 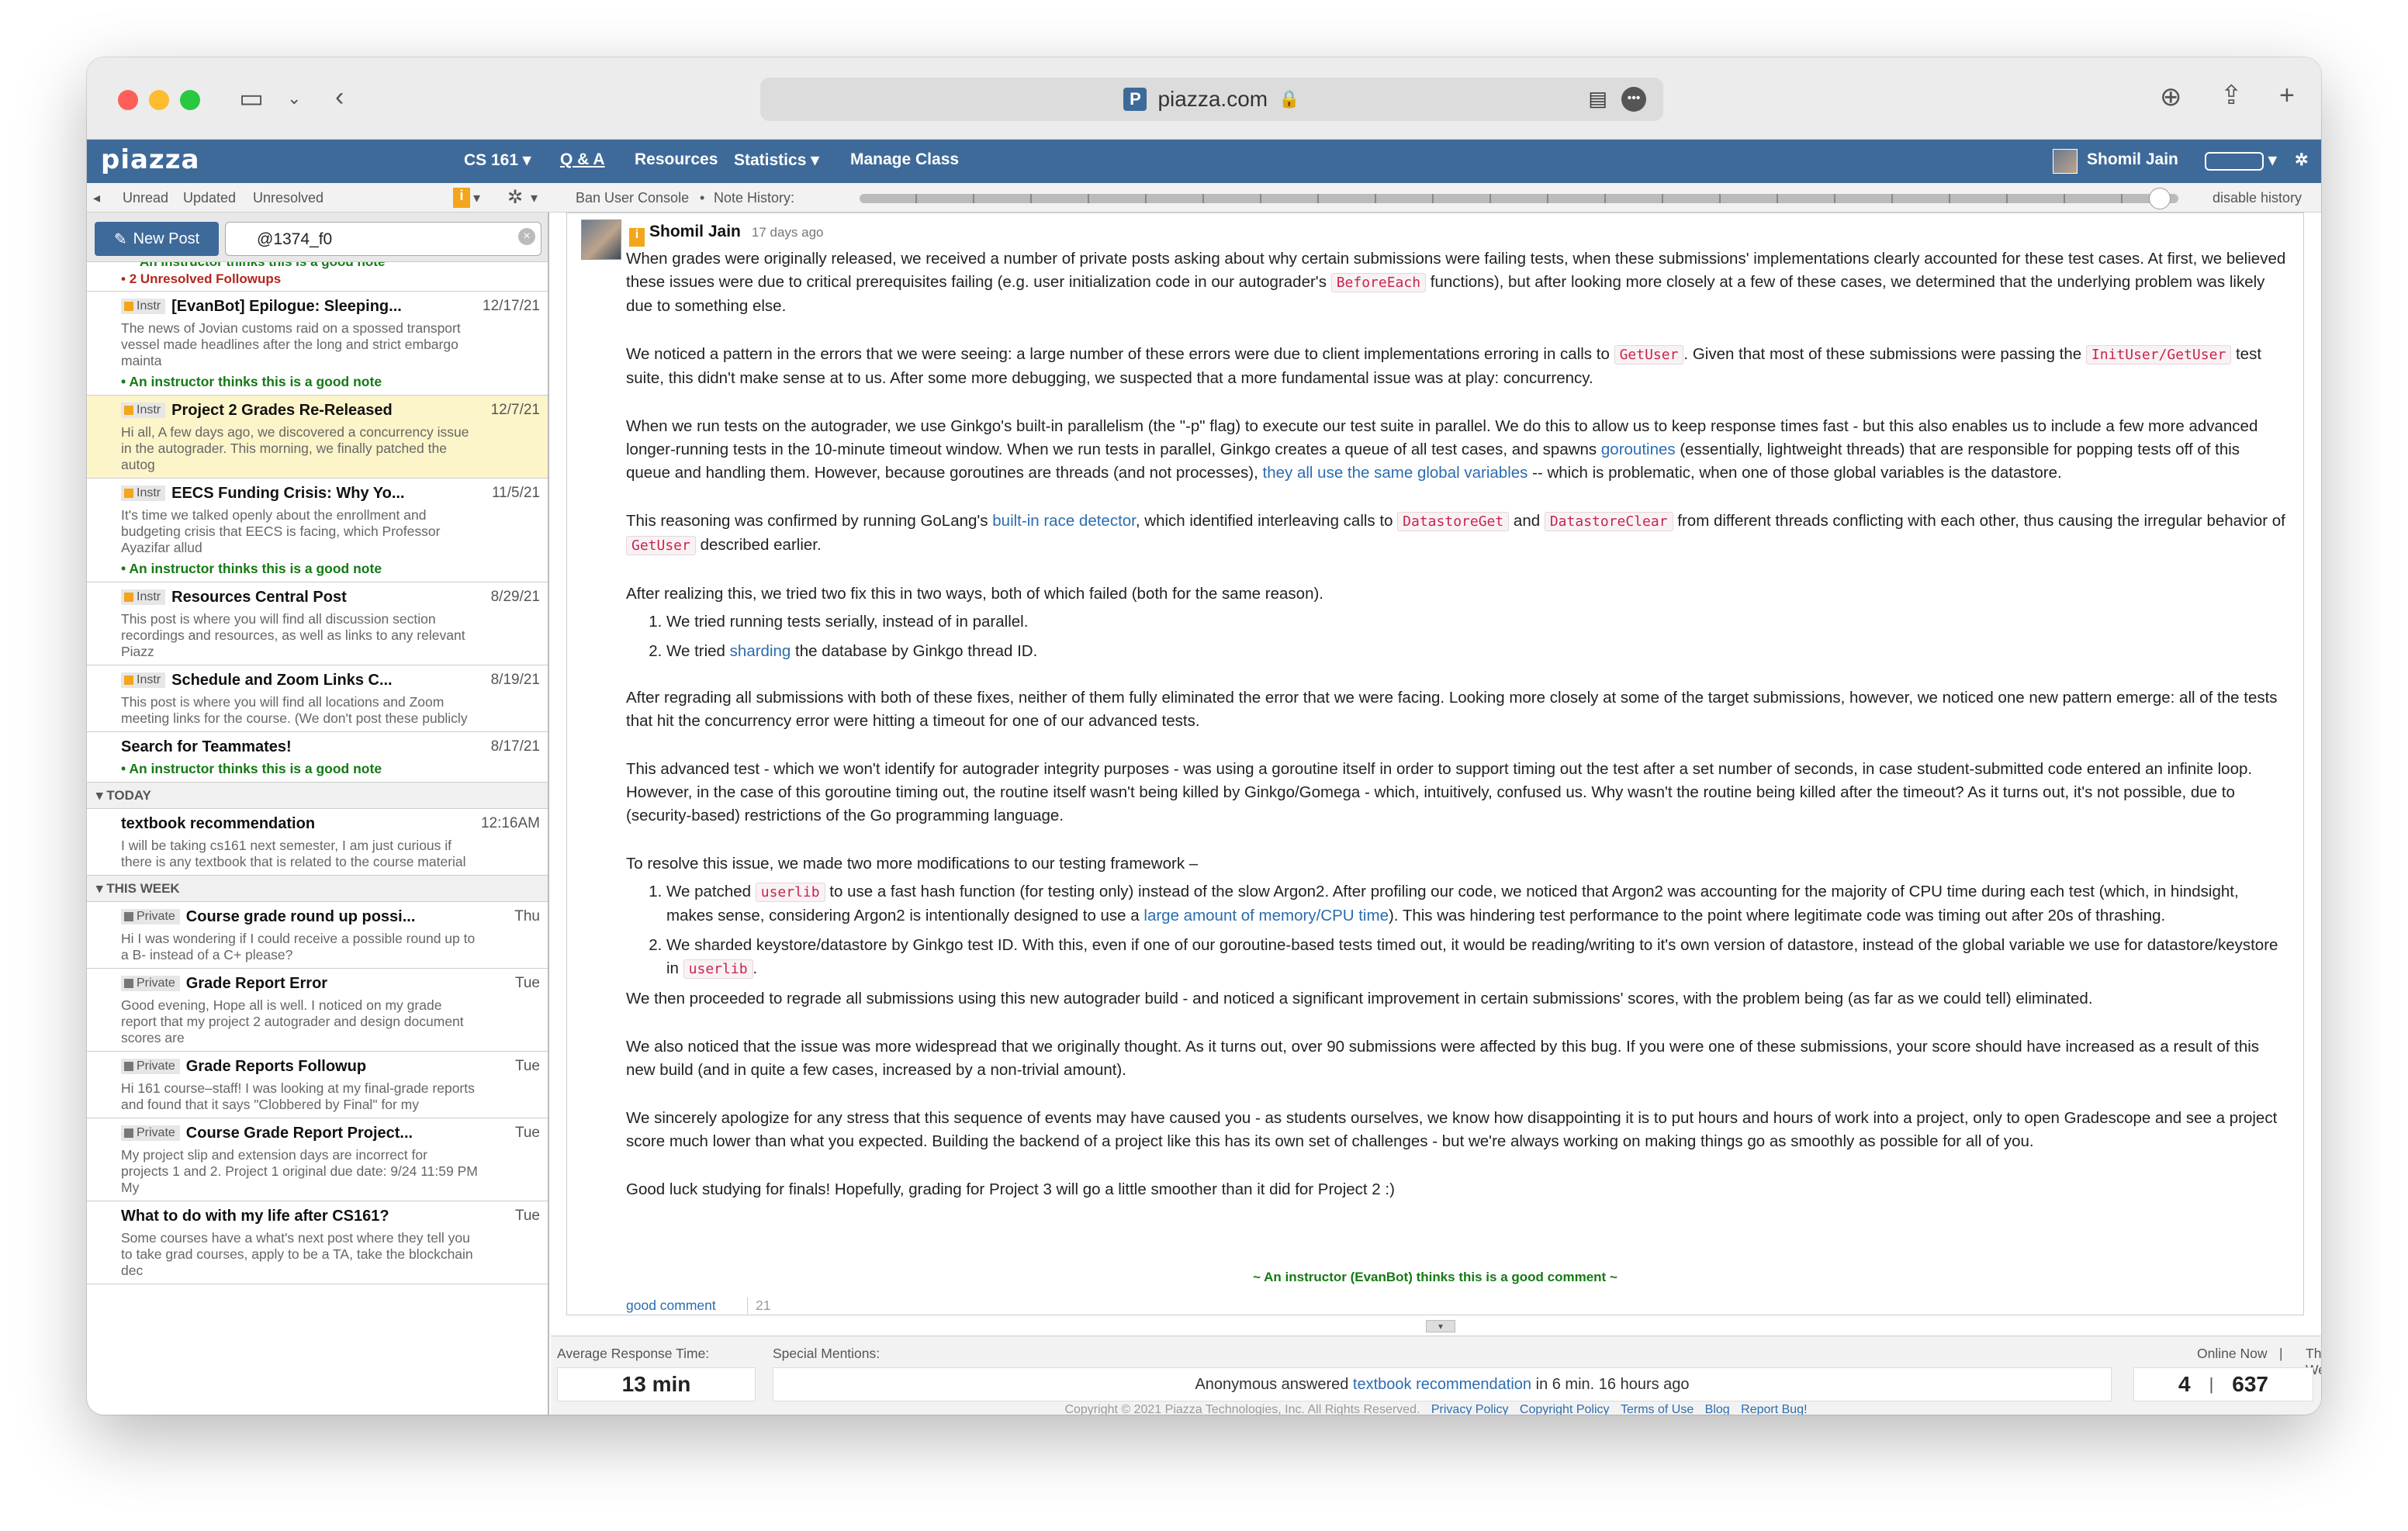 I want to click on global-variables-link: they all use the same global variables, so click(x=1395, y=473).